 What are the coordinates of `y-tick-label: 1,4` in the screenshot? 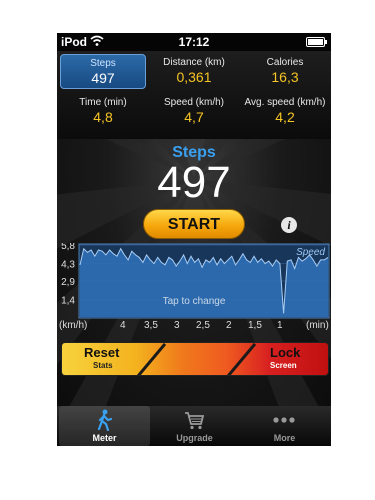 It's located at (68, 301).